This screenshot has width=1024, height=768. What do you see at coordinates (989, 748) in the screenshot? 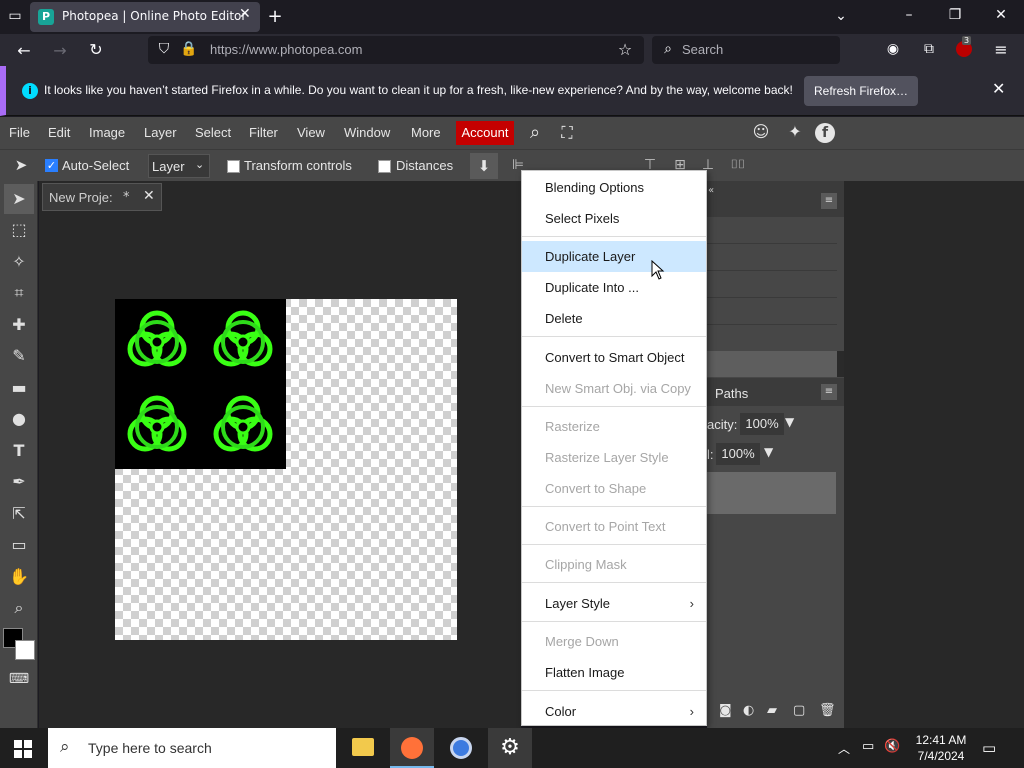
I see `notifications-icon: ▭` at bounding box center [989, 748].